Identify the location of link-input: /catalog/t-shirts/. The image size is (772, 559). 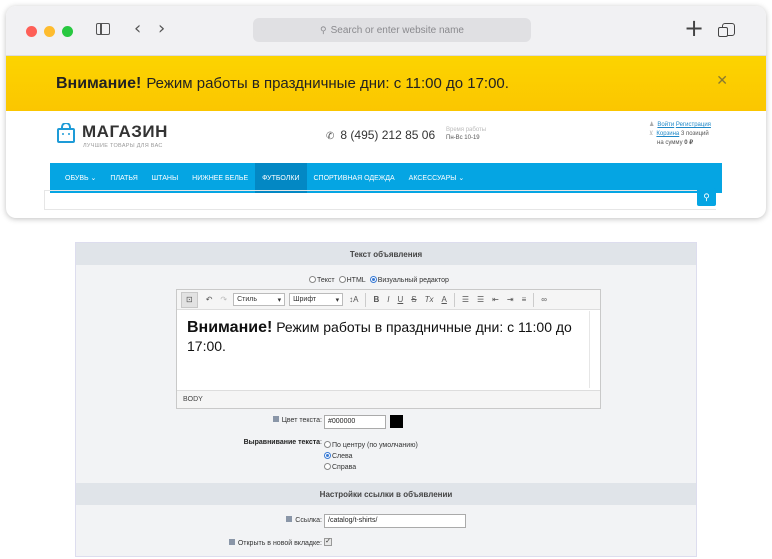
(395, 521).